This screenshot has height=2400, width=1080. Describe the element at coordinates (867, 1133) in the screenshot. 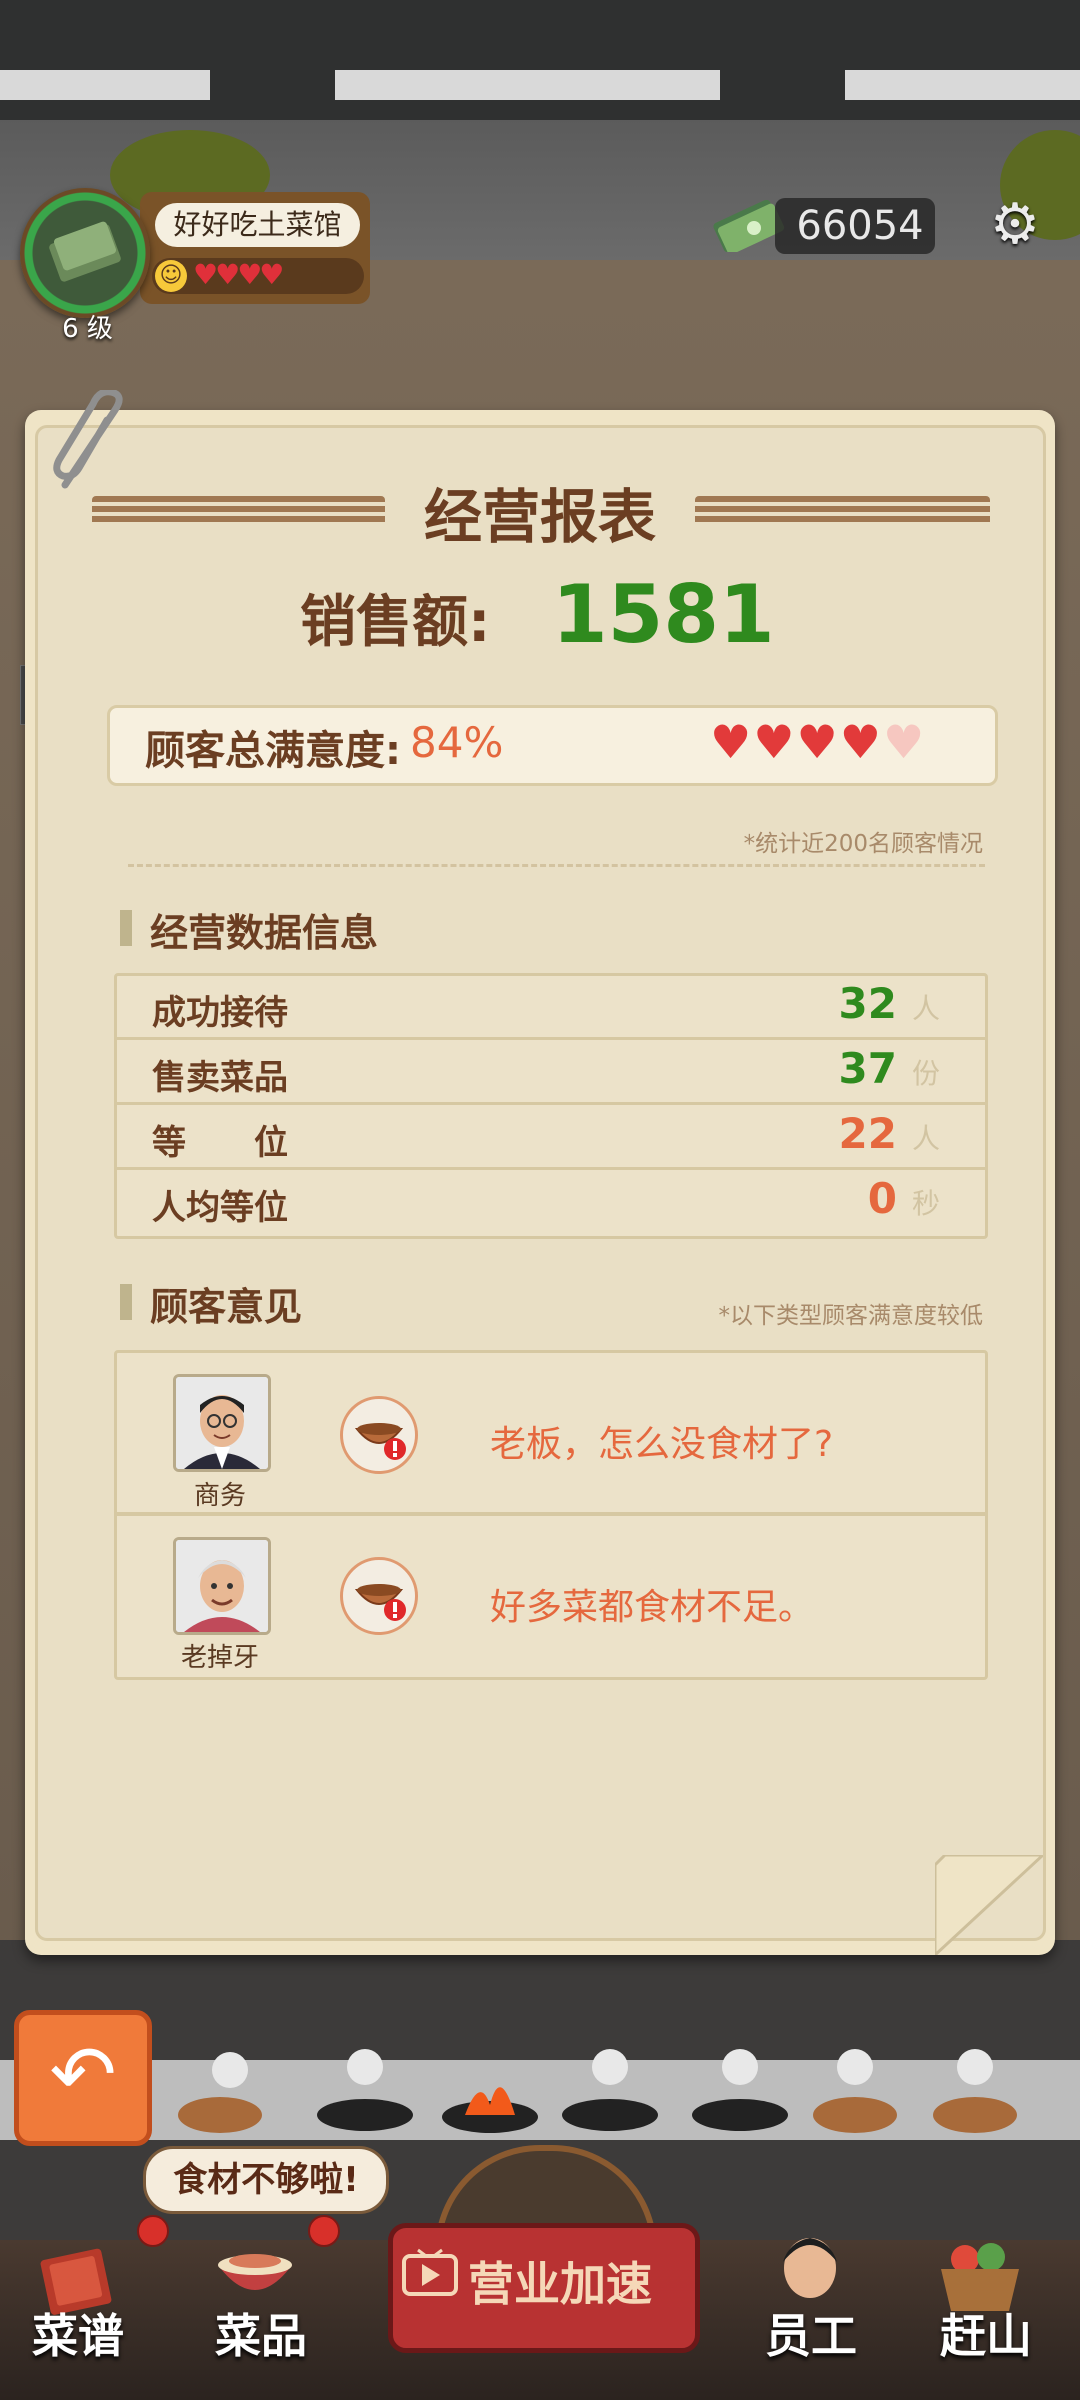

I see `stat-value: 22` at that location.